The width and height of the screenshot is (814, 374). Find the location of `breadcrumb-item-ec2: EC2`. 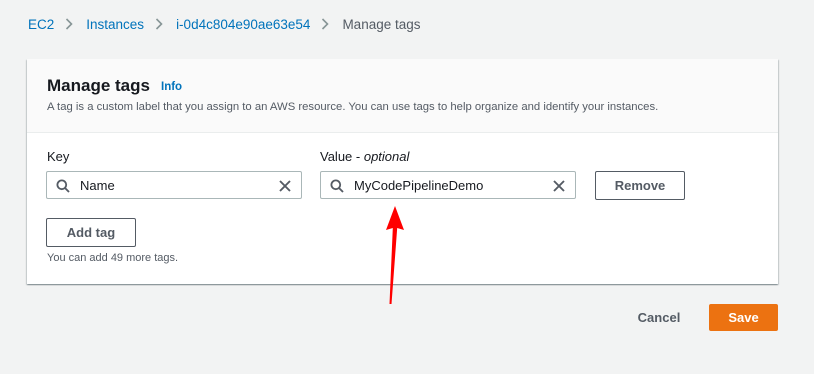

breadcrumb-item-ec2: EC2 is located at coordinates (41, 24).